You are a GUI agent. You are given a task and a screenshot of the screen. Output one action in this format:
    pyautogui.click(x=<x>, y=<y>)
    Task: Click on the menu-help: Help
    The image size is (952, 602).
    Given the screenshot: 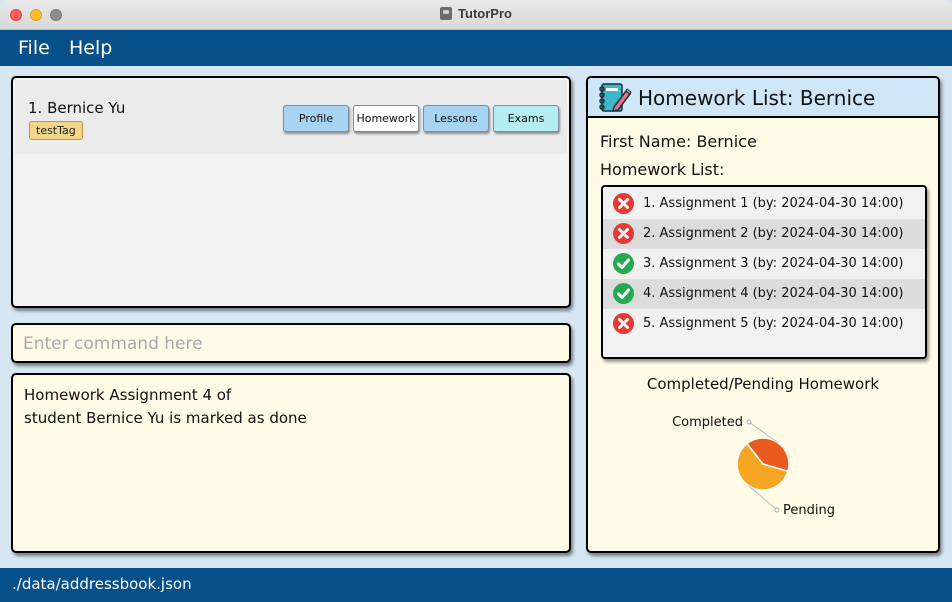 What is the action you would take?
    pyautogui.click(x=90, y=48)
    